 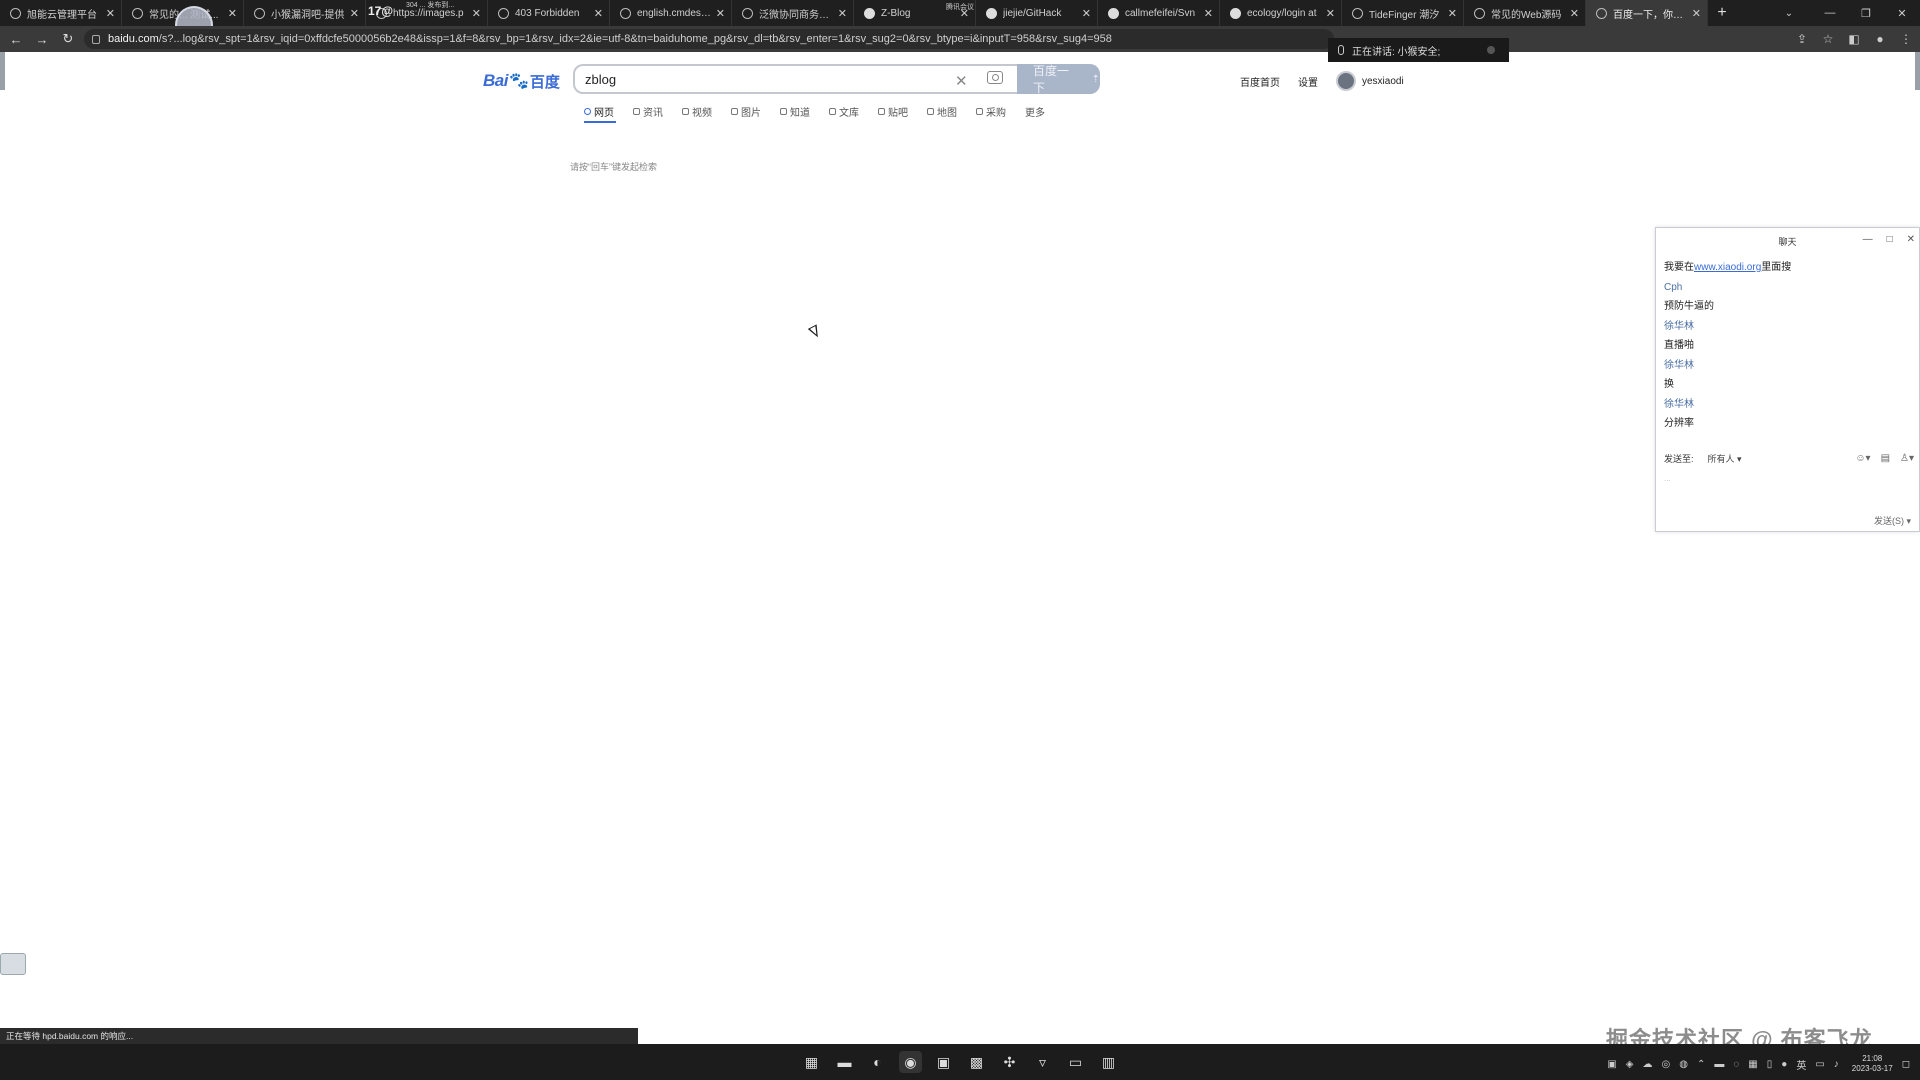 I want to click on menu-icon: ⋮, so click(x=1906, y=39).